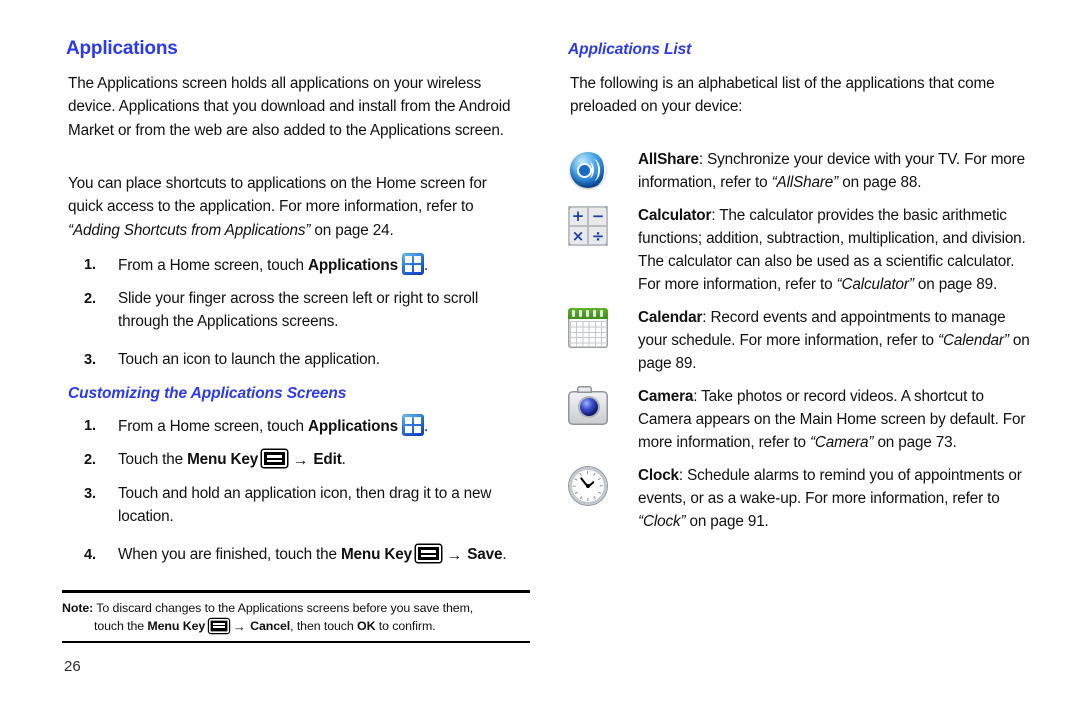 Image resolution: width=1080 pixels, height=720 pixels. What do you see at coordinates (670, 317) in the screenshot?
I see `app-name: Calendar` at bounding box center [670, 317].